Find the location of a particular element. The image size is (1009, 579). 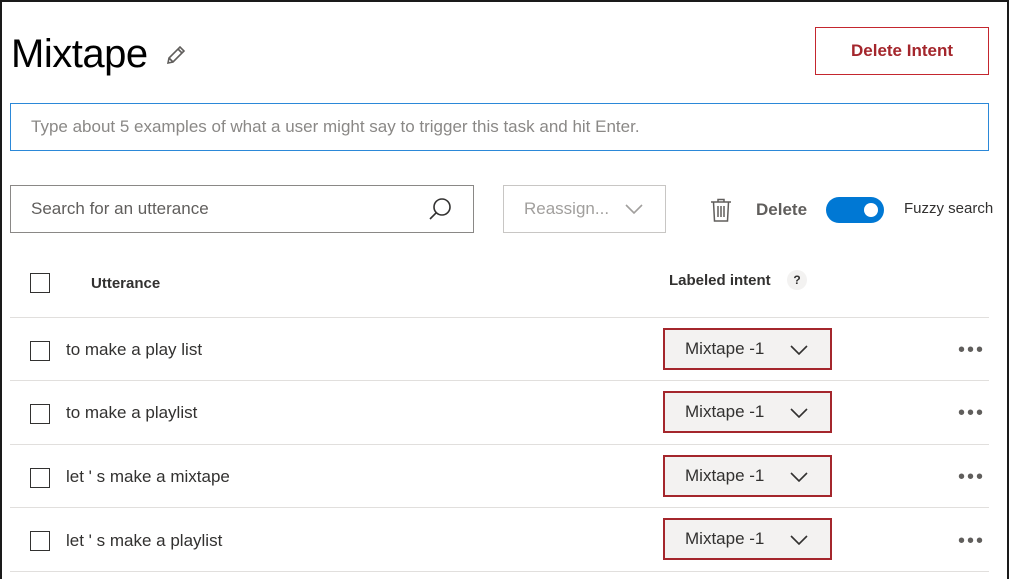

utterance-text: let ' s make a playlist is located at coordinates (144, 541).